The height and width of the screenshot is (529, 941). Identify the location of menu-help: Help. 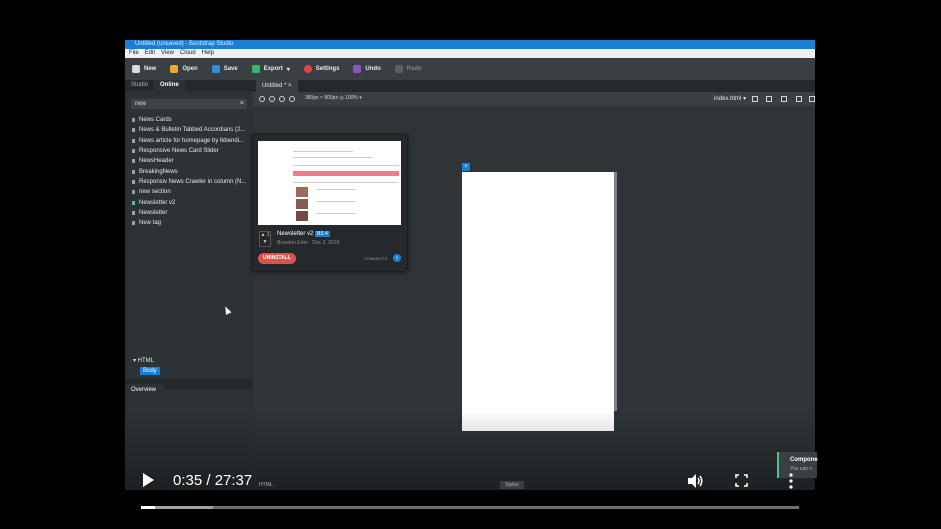
(208, 53).